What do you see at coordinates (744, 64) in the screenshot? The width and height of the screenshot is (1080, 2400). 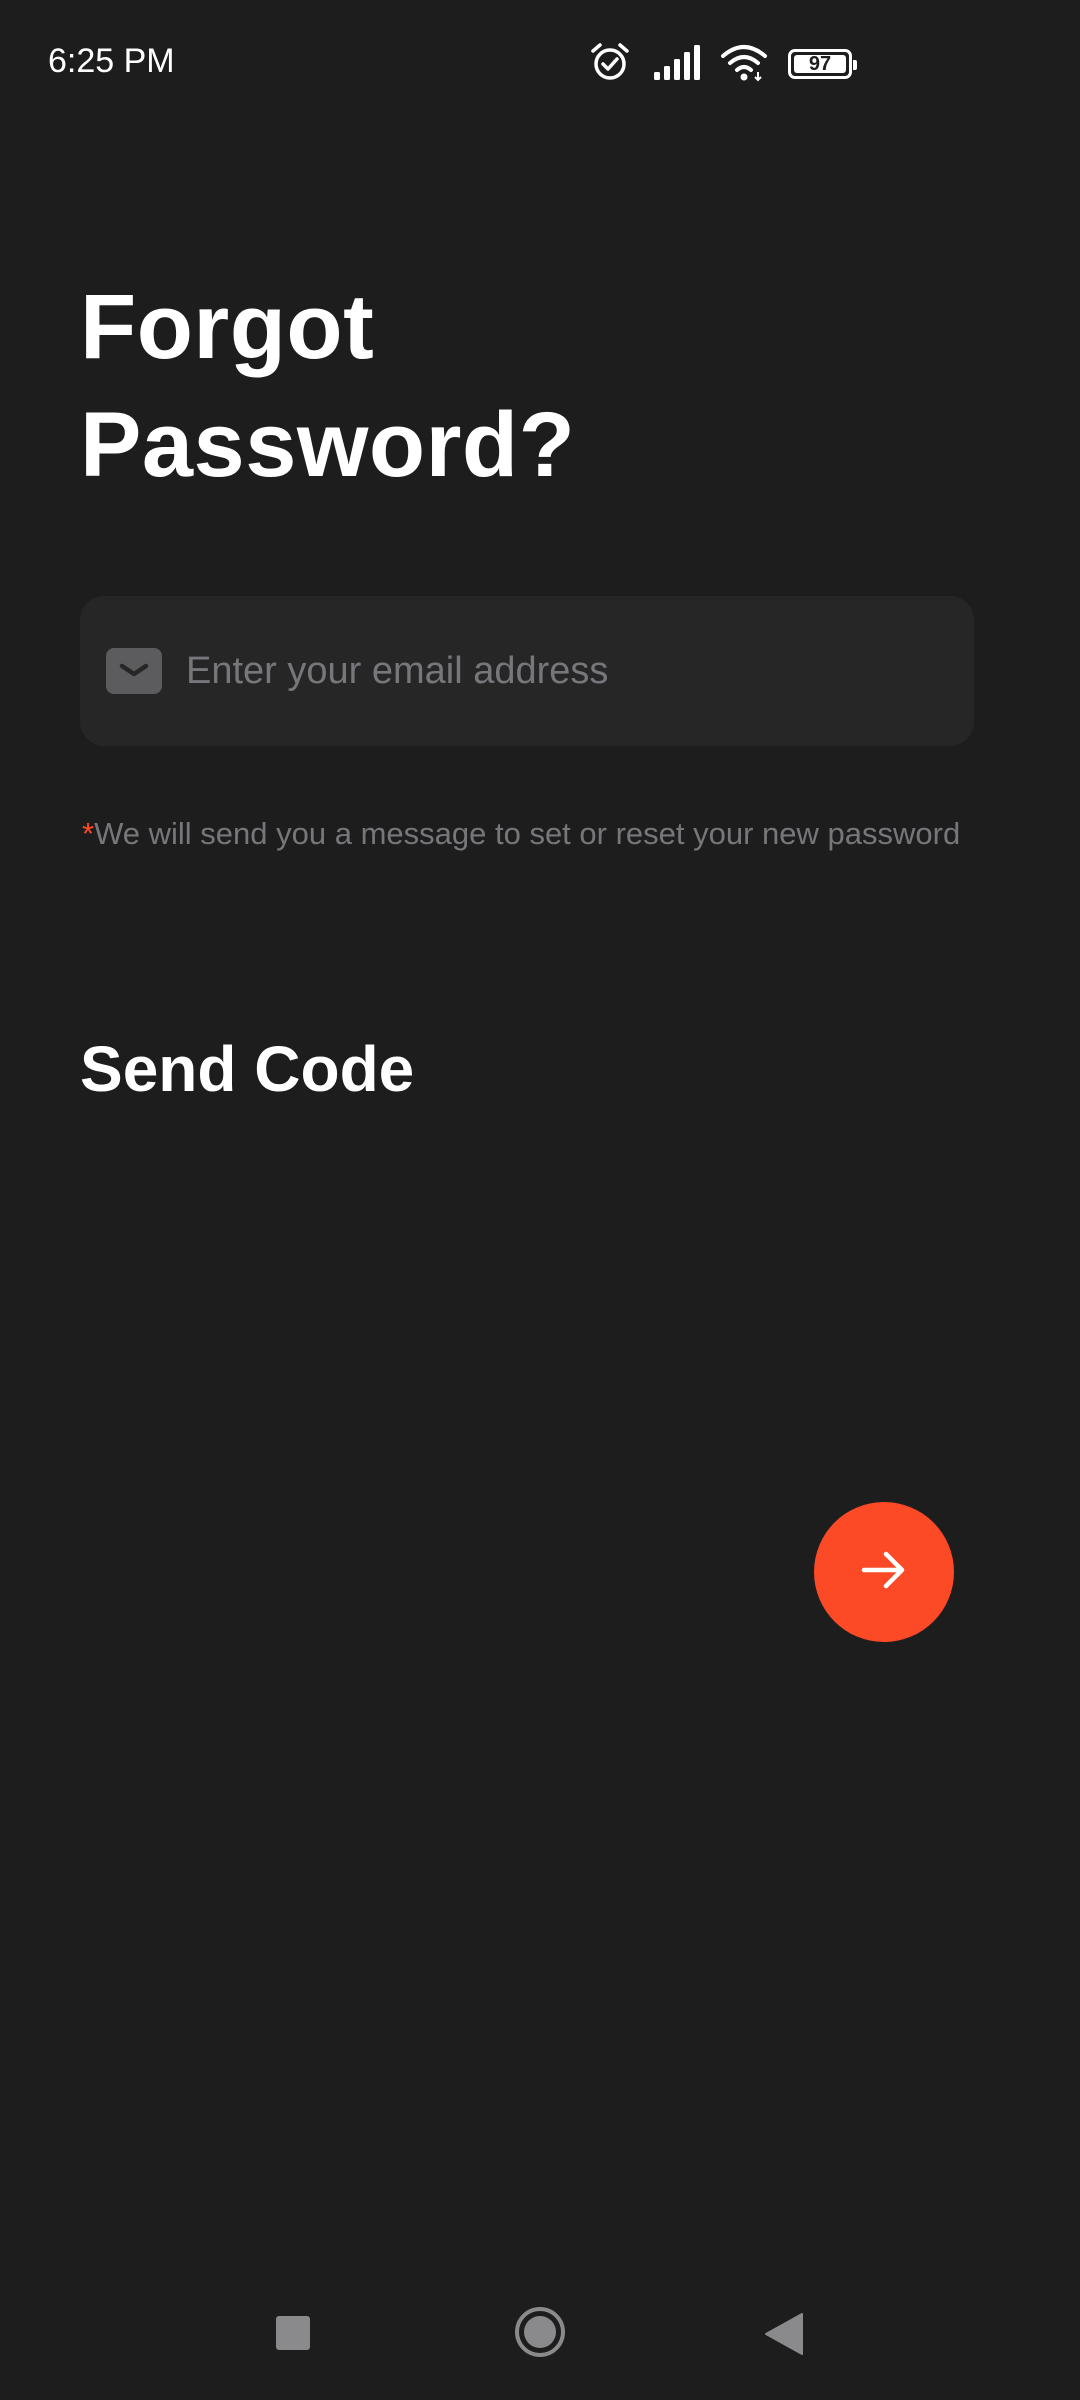 I see `wifi-icon` at bounding box center [744, 64].